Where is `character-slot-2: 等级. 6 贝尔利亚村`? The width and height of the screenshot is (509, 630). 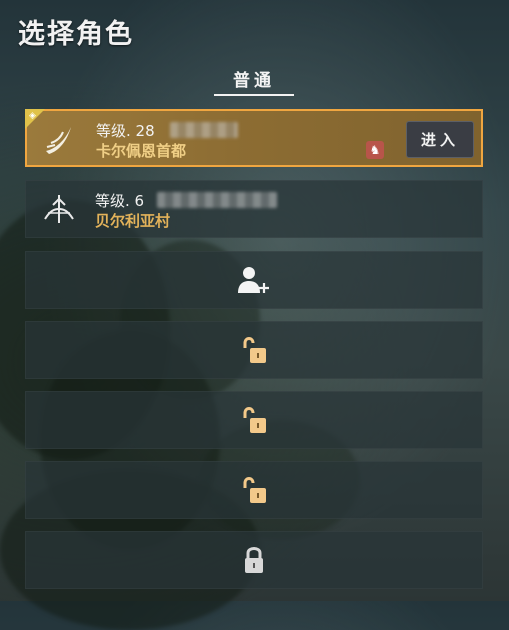 character-slot-2: 等级. 6 贝尔利亚村 is located at coordinates (254, 209).